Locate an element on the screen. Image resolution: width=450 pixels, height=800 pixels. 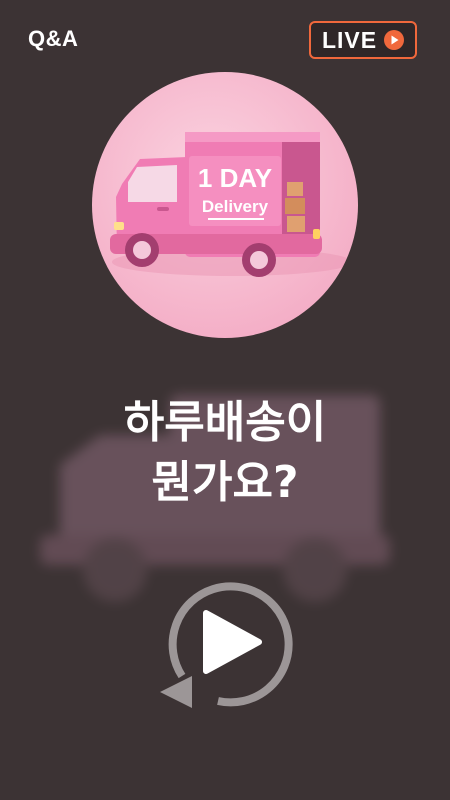
qa-label: Q&A is located at coordinates (53, 38).